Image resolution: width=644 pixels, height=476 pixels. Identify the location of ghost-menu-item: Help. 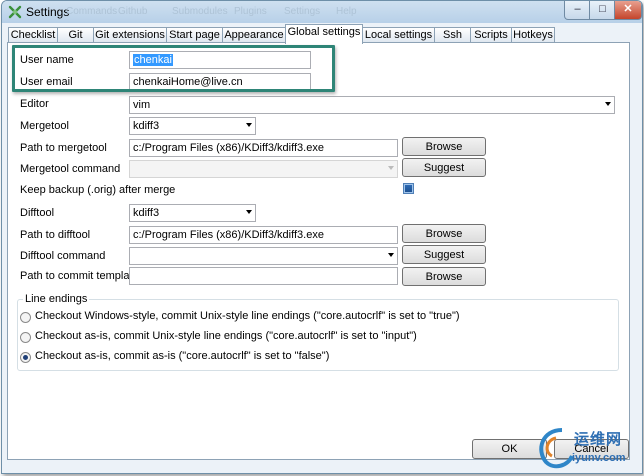
(346, 11).